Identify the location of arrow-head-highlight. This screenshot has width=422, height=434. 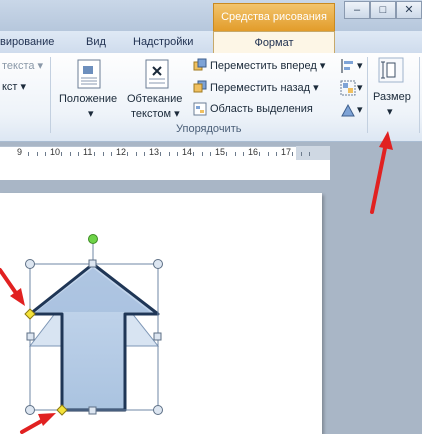
(93, 290).